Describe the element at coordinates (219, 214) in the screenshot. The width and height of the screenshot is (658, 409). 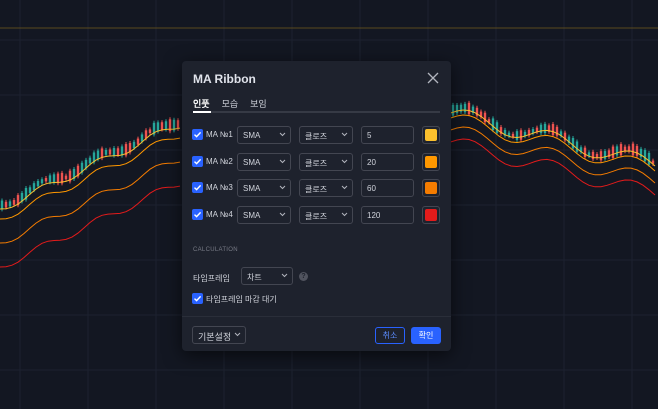
I see `ma4-label: MA №4` at that location.